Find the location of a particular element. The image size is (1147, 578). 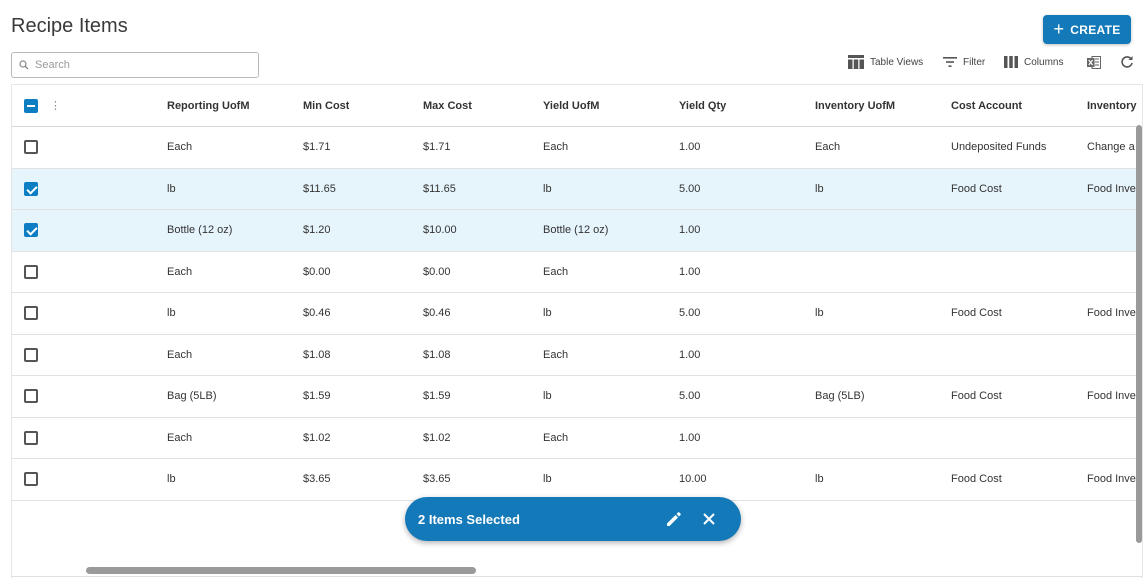

horizontal-scrollbar is located at coordinates (281, 570).